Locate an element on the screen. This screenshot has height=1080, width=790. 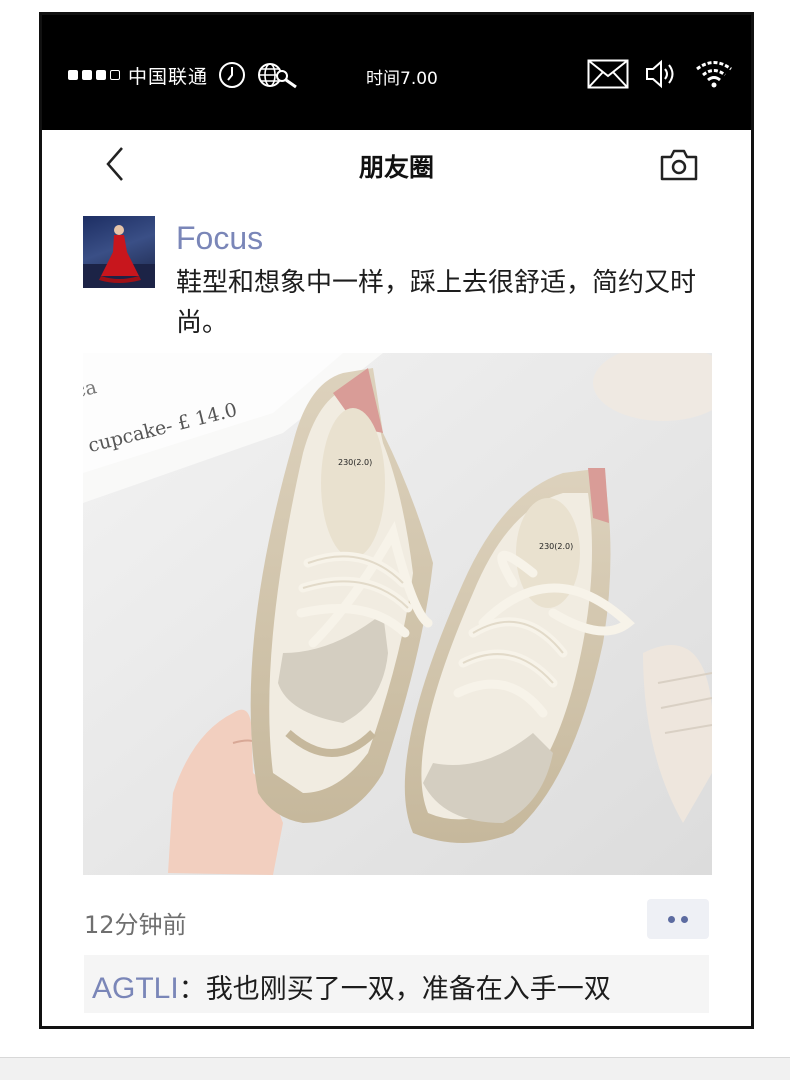
status-bar: 中国联通 时间7.00 is located at coordinates (396, 72).